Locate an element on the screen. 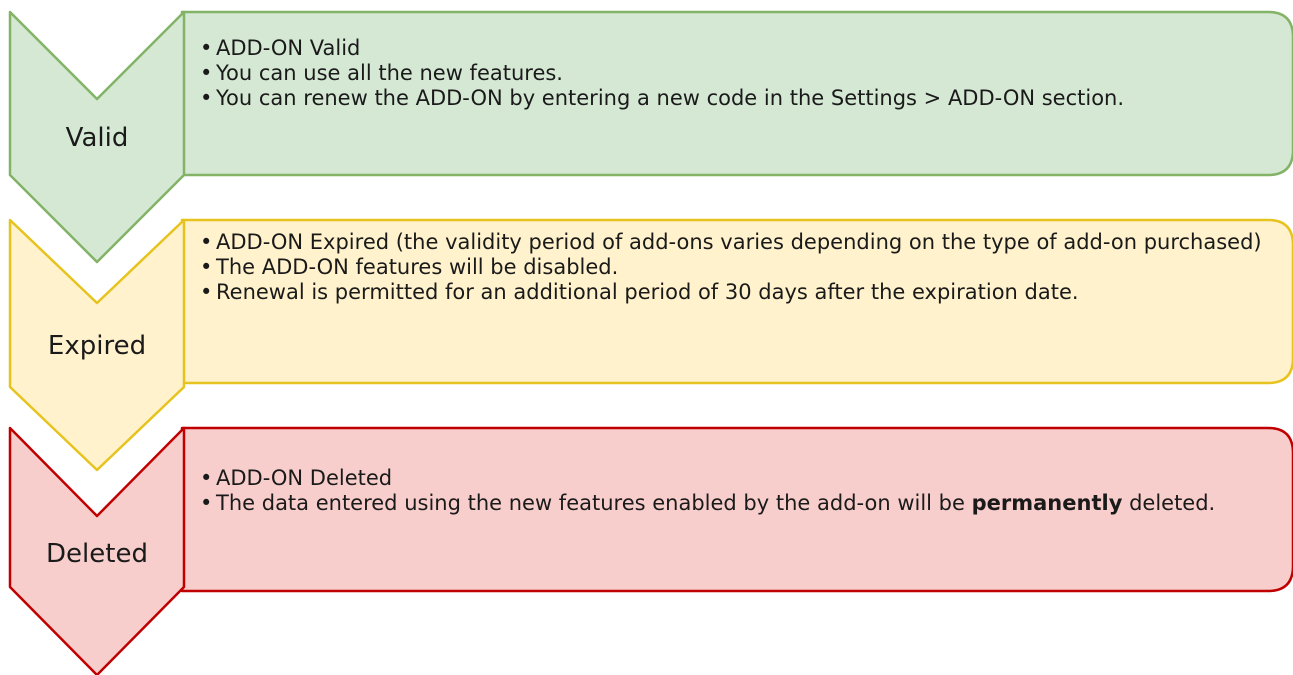 The width and height of the screenshot is (1293, 675). bullet-item: The ADD-ON features will be disabled. is located at coordinates (740, 267).